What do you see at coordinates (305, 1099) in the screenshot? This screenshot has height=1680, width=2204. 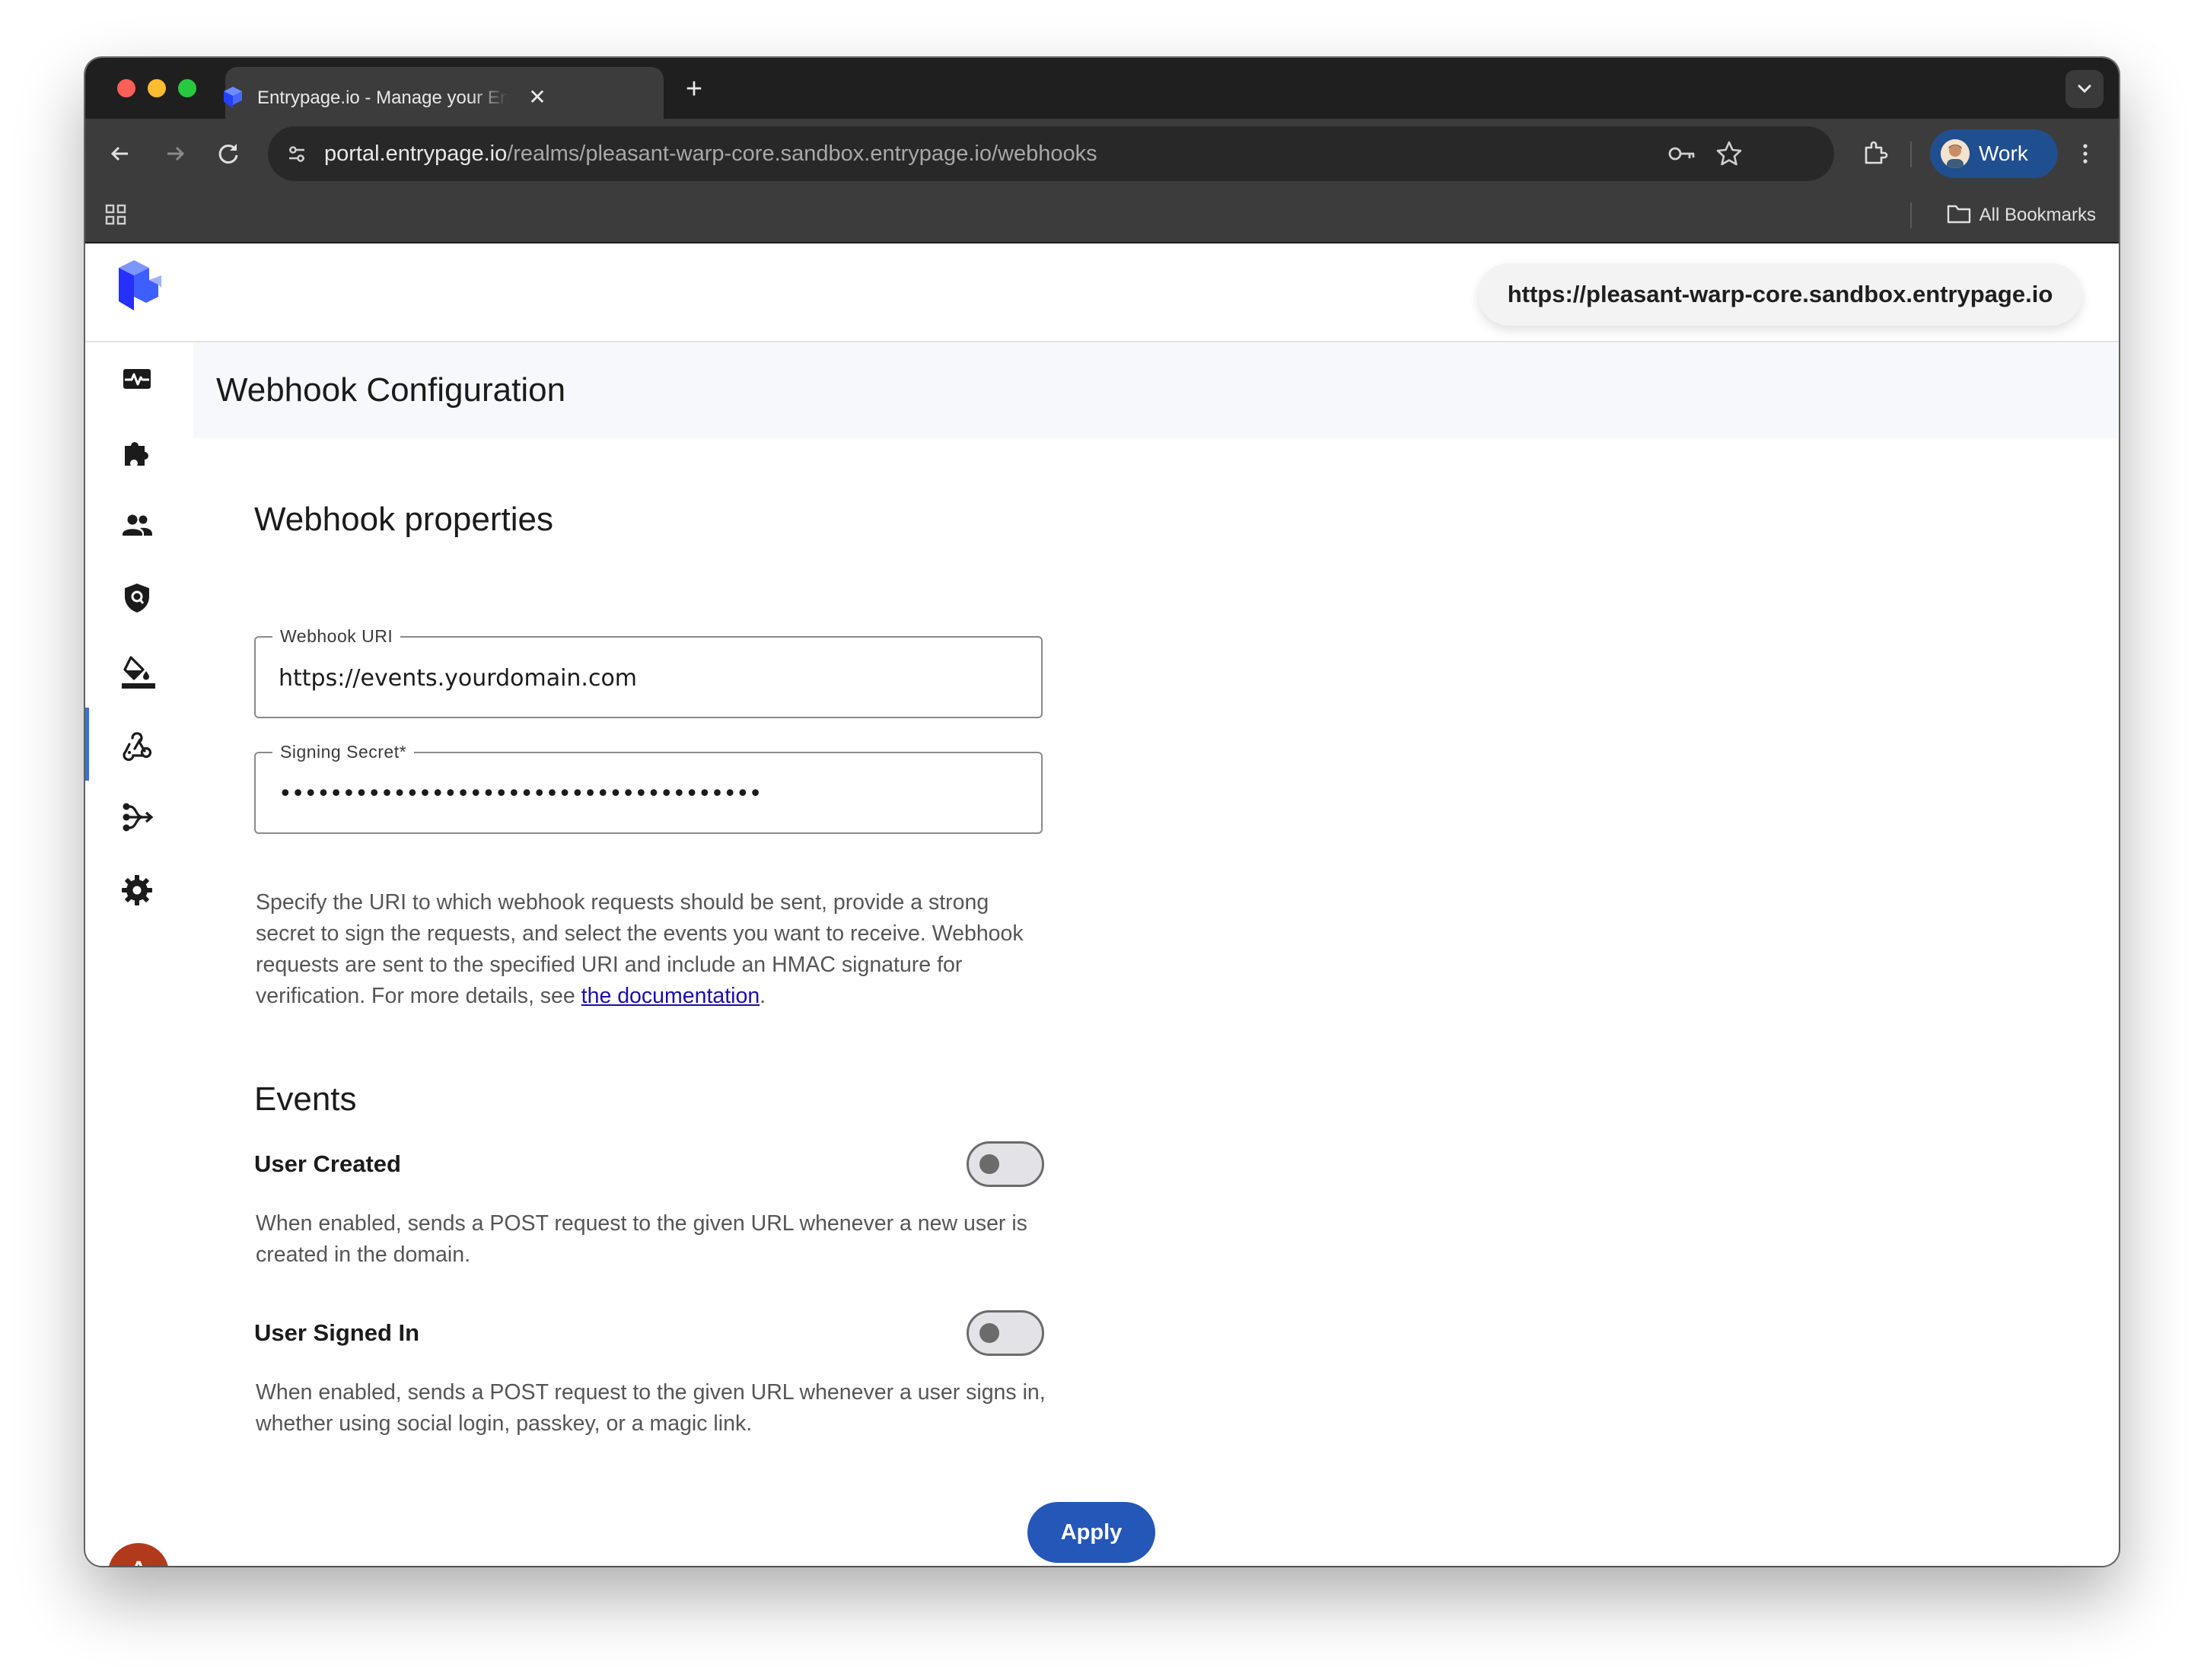 I see `events-heading: Events` at bounding box center [305, 1099].